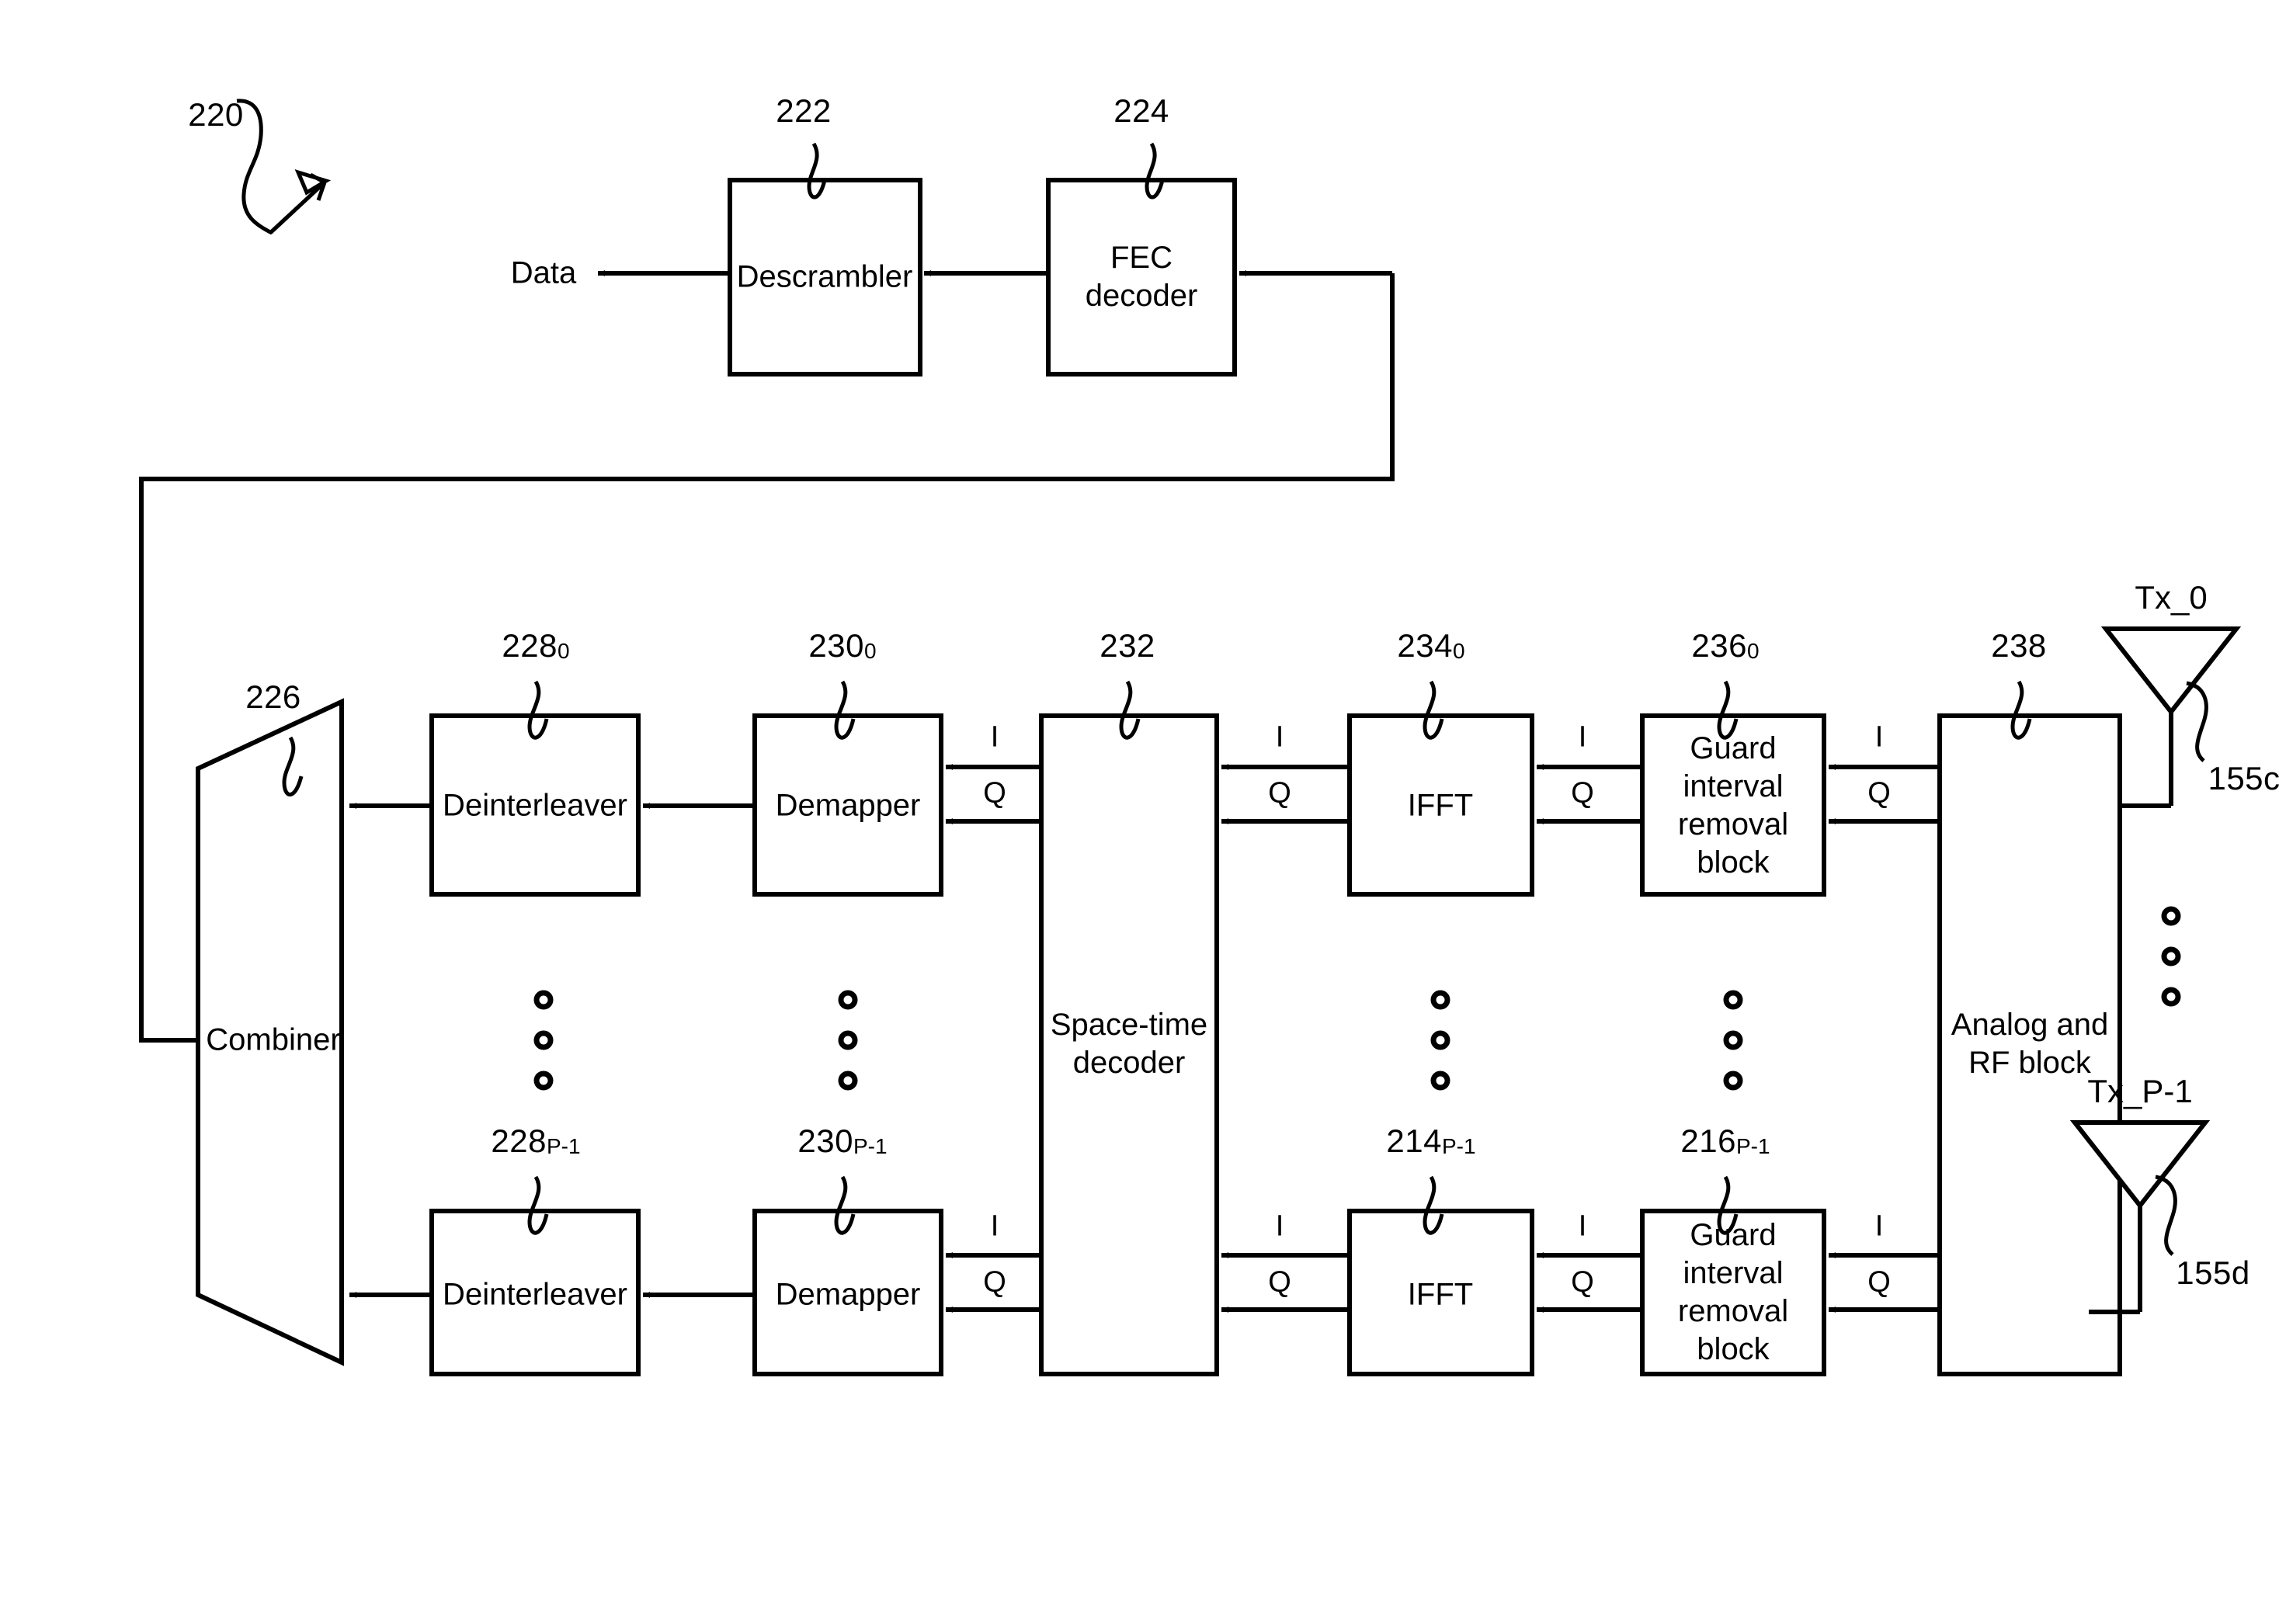  What do you see at coordinates (1733, 1040) in the screenshot?
I see `ellipsis-guard` at bounding box center [1733, 1040].